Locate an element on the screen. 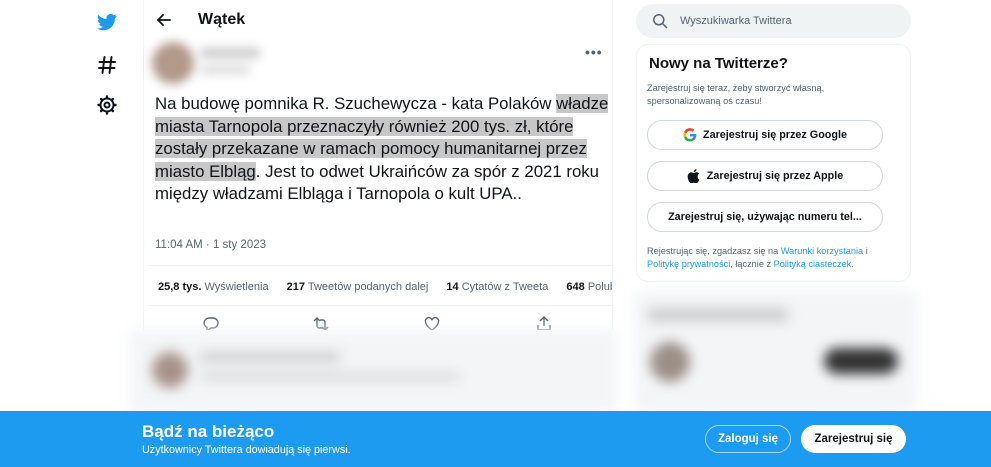 This screenshot has height=467, width=991. left-navigation is located at coordinates (106, 233).